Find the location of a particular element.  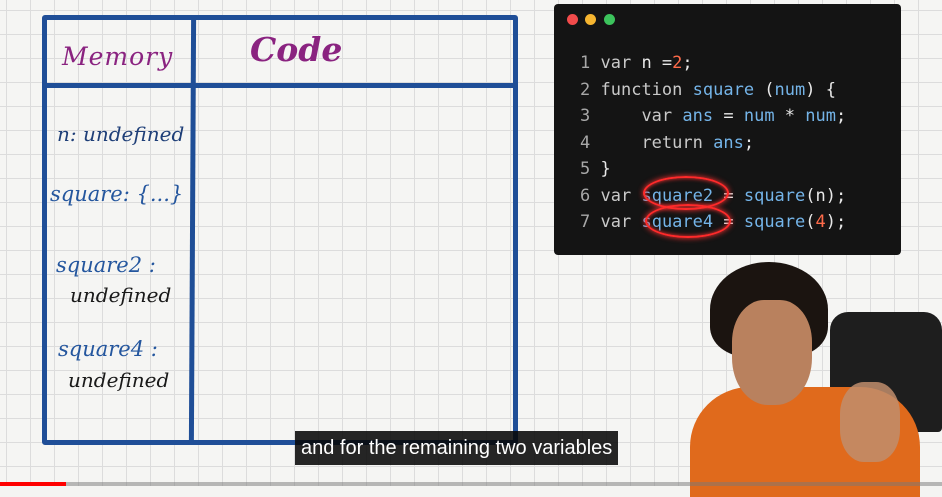

memory-entry-square: square: {...} is located at coordinates (116, 194).